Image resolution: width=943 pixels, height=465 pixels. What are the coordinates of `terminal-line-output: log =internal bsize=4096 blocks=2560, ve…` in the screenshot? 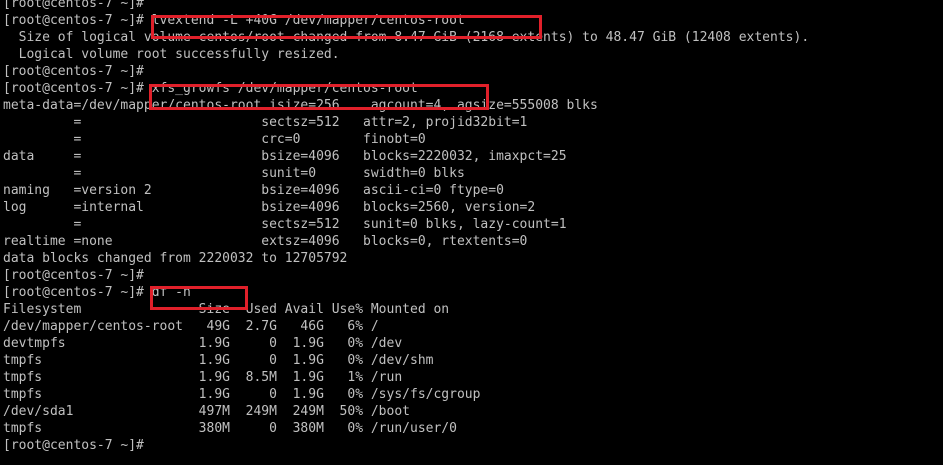 It's located at (269, 207).